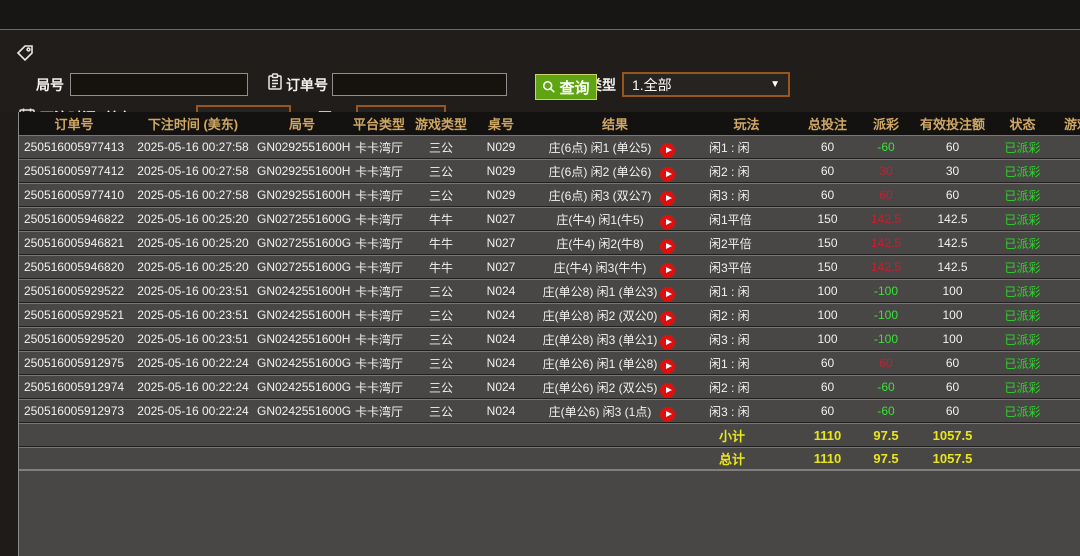  I want to click on column-header: 玩法, so click(746, 124).